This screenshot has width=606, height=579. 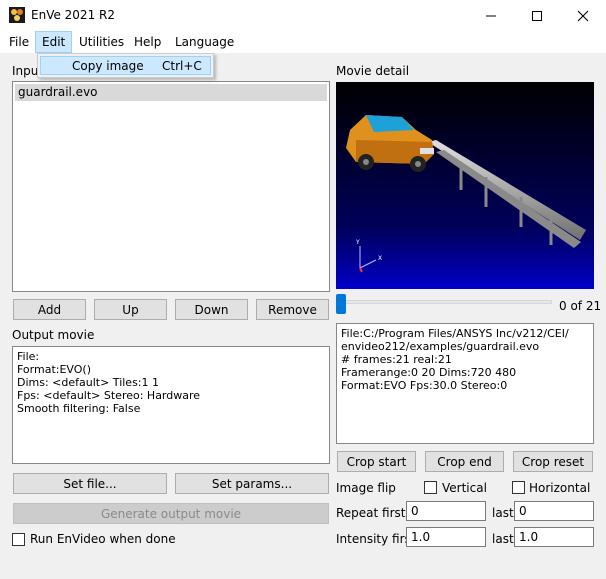 I want to click on maximize-icon, so click(x=537, y=15).